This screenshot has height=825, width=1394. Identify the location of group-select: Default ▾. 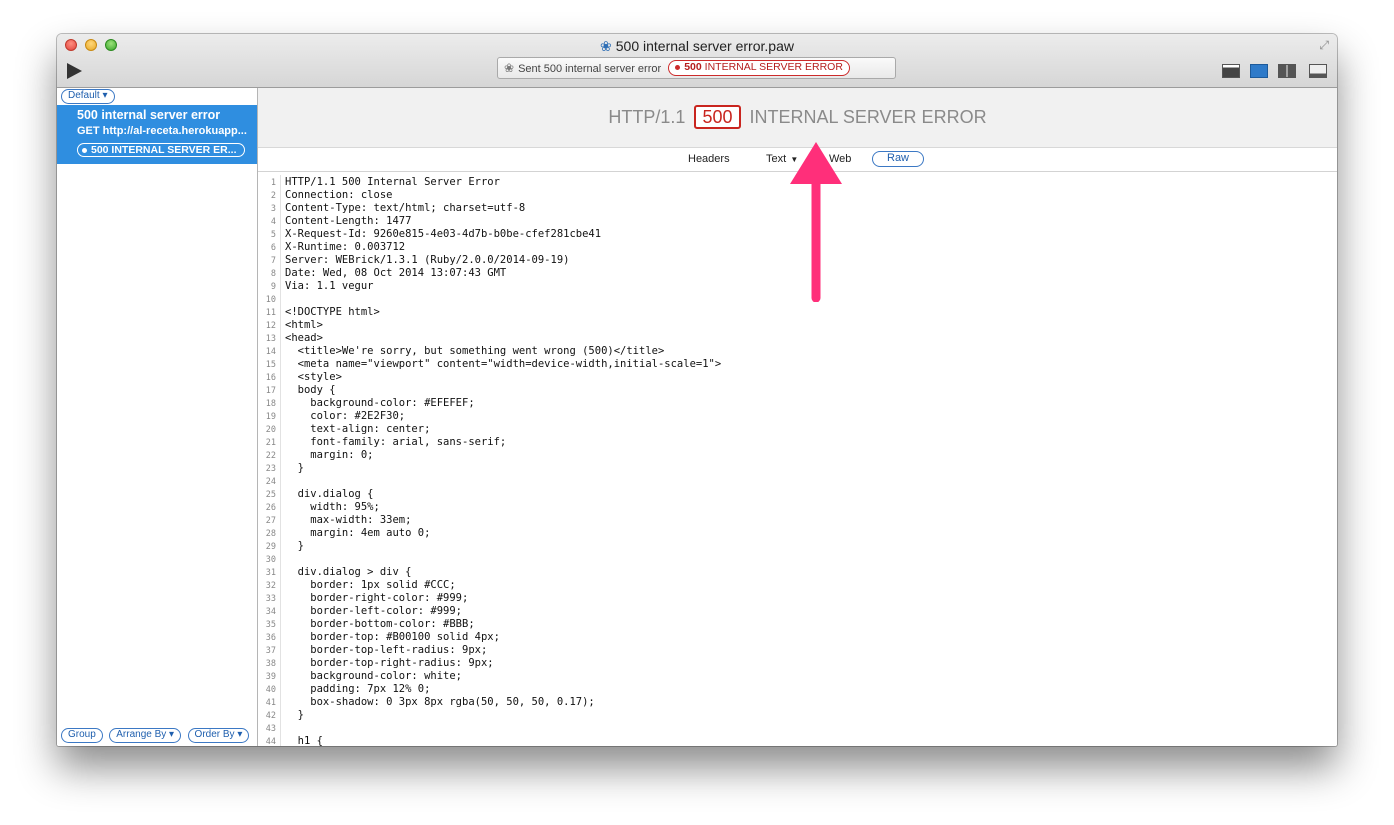
(88, 96).